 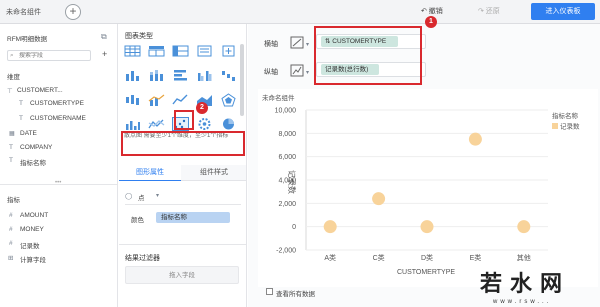 I want to click on drag-handle-icon: •••, so click(x=58, y=183).